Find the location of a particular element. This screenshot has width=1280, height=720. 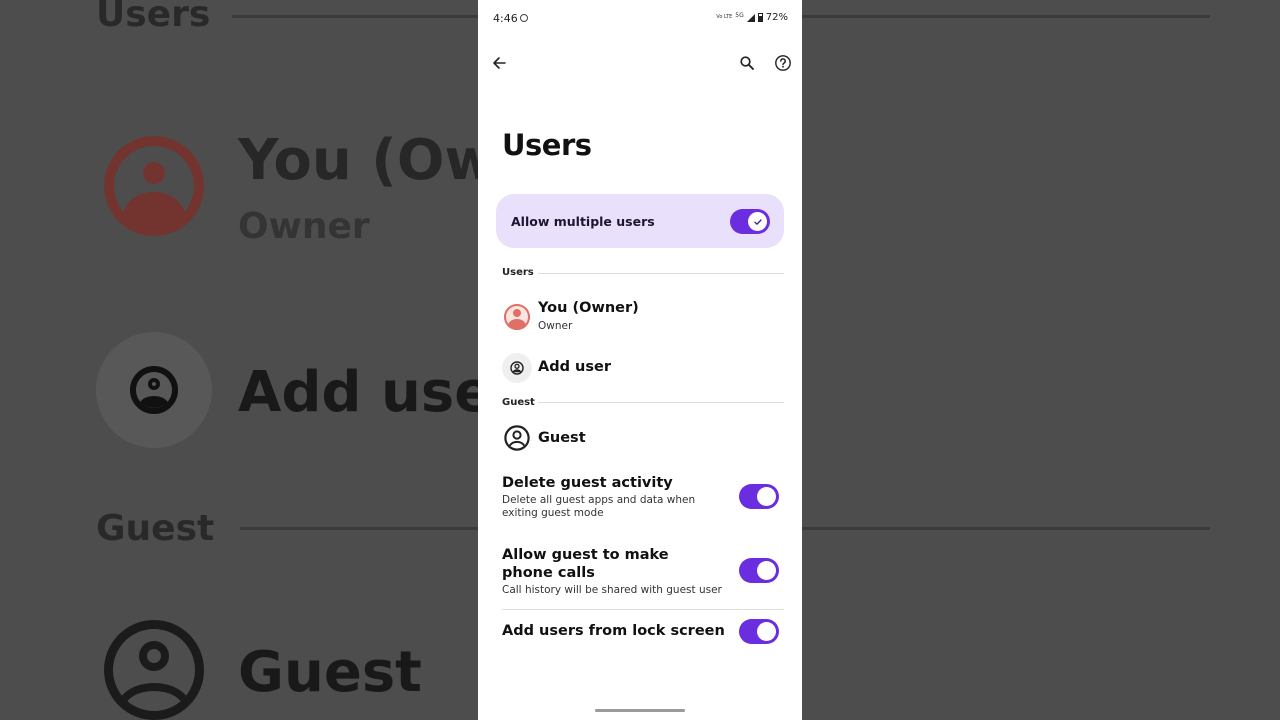

add-users-lock-screen-title: Add users from lock screen is located at coordinates (613, 631).